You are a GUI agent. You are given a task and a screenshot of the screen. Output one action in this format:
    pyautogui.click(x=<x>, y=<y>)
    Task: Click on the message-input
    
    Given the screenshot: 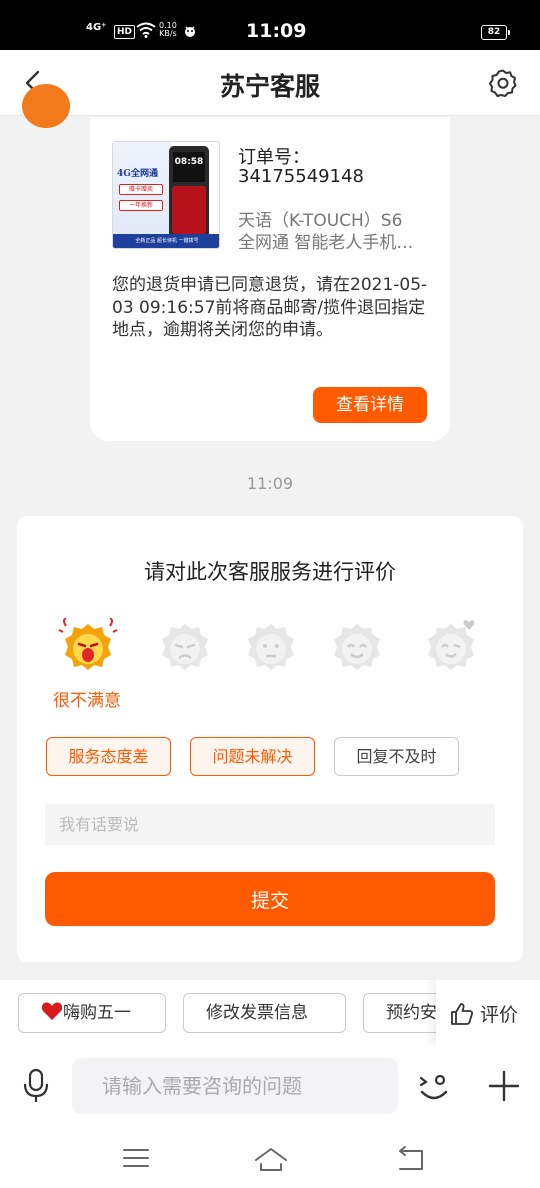 What is the action you would take?
    pyautogui.click(x=235, y=1086)
    